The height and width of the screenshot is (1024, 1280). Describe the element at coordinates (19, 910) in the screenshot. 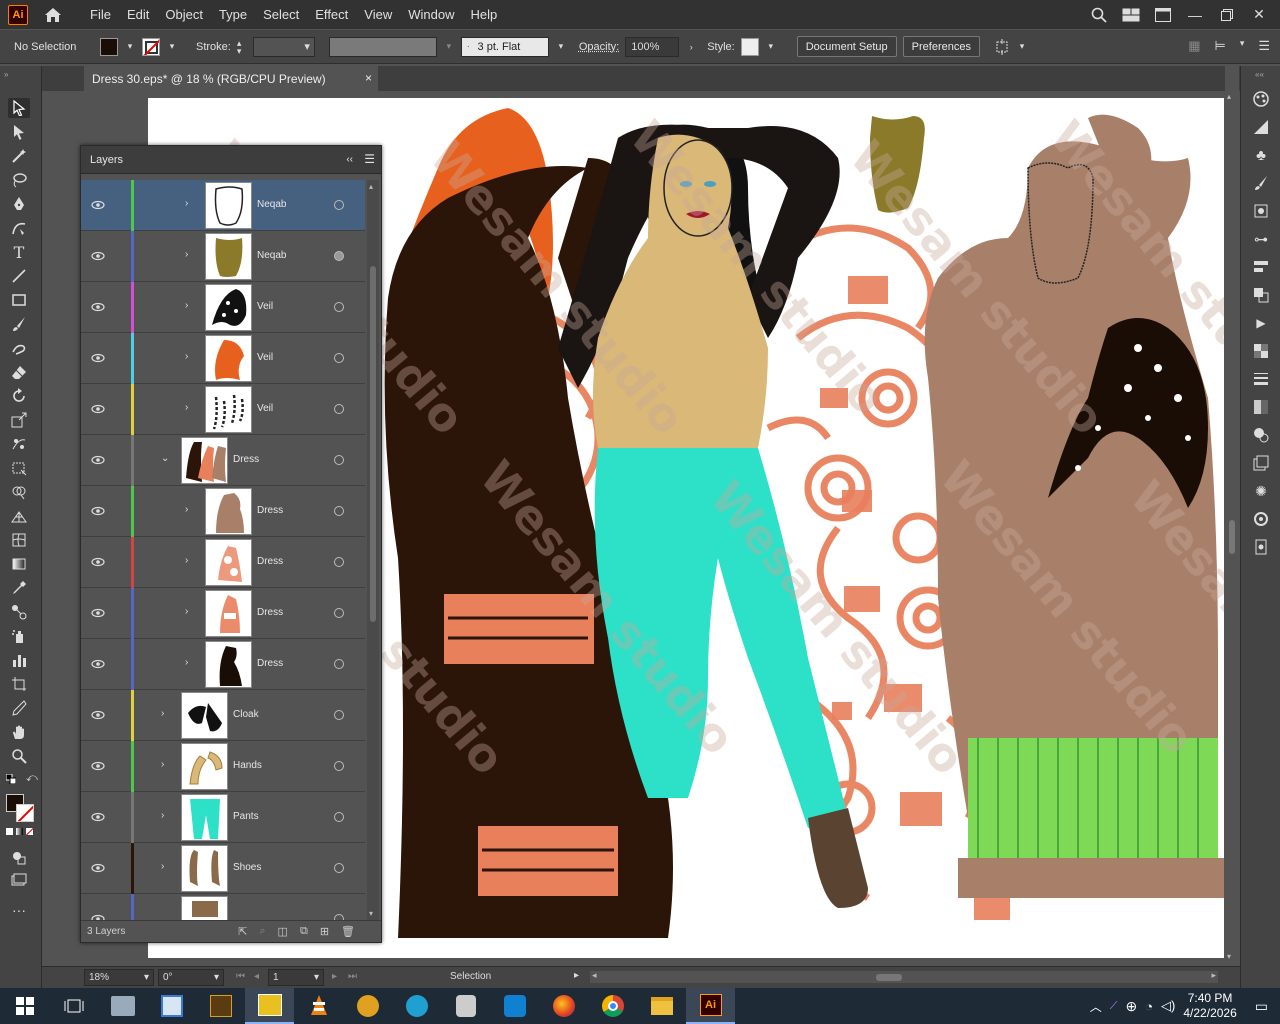

I see `edit-toolbar-icon: ···` at that location.